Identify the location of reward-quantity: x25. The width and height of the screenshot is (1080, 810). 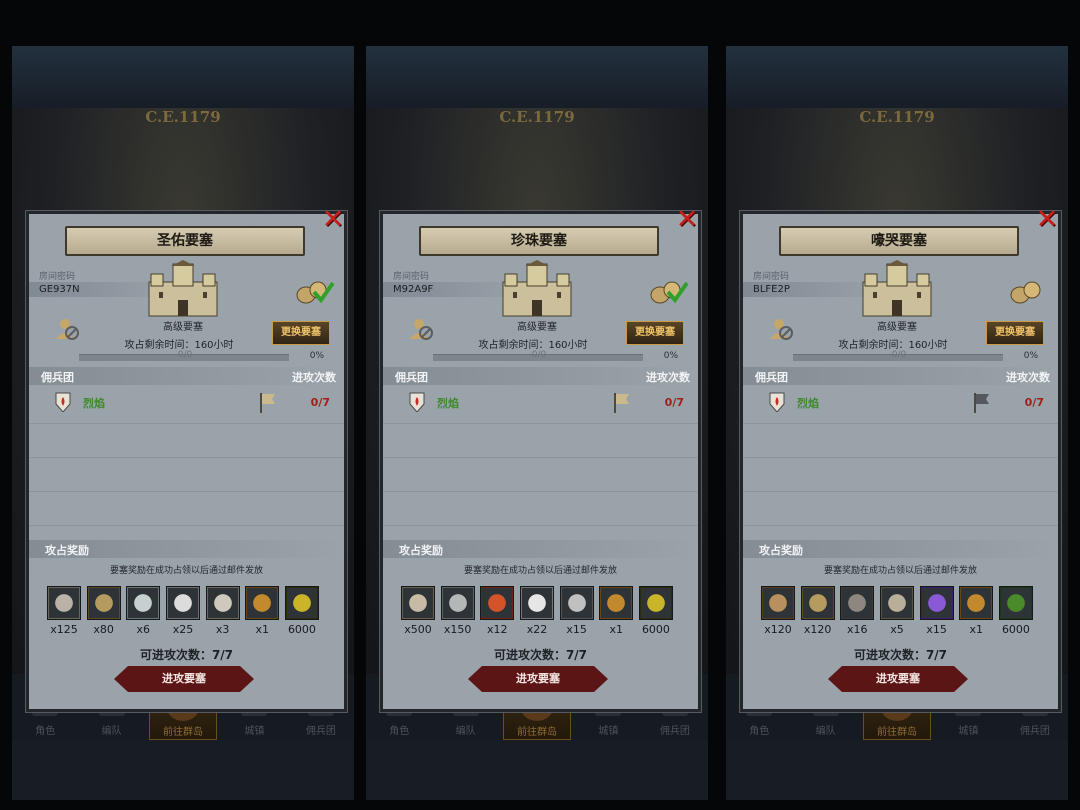
(183, 629).